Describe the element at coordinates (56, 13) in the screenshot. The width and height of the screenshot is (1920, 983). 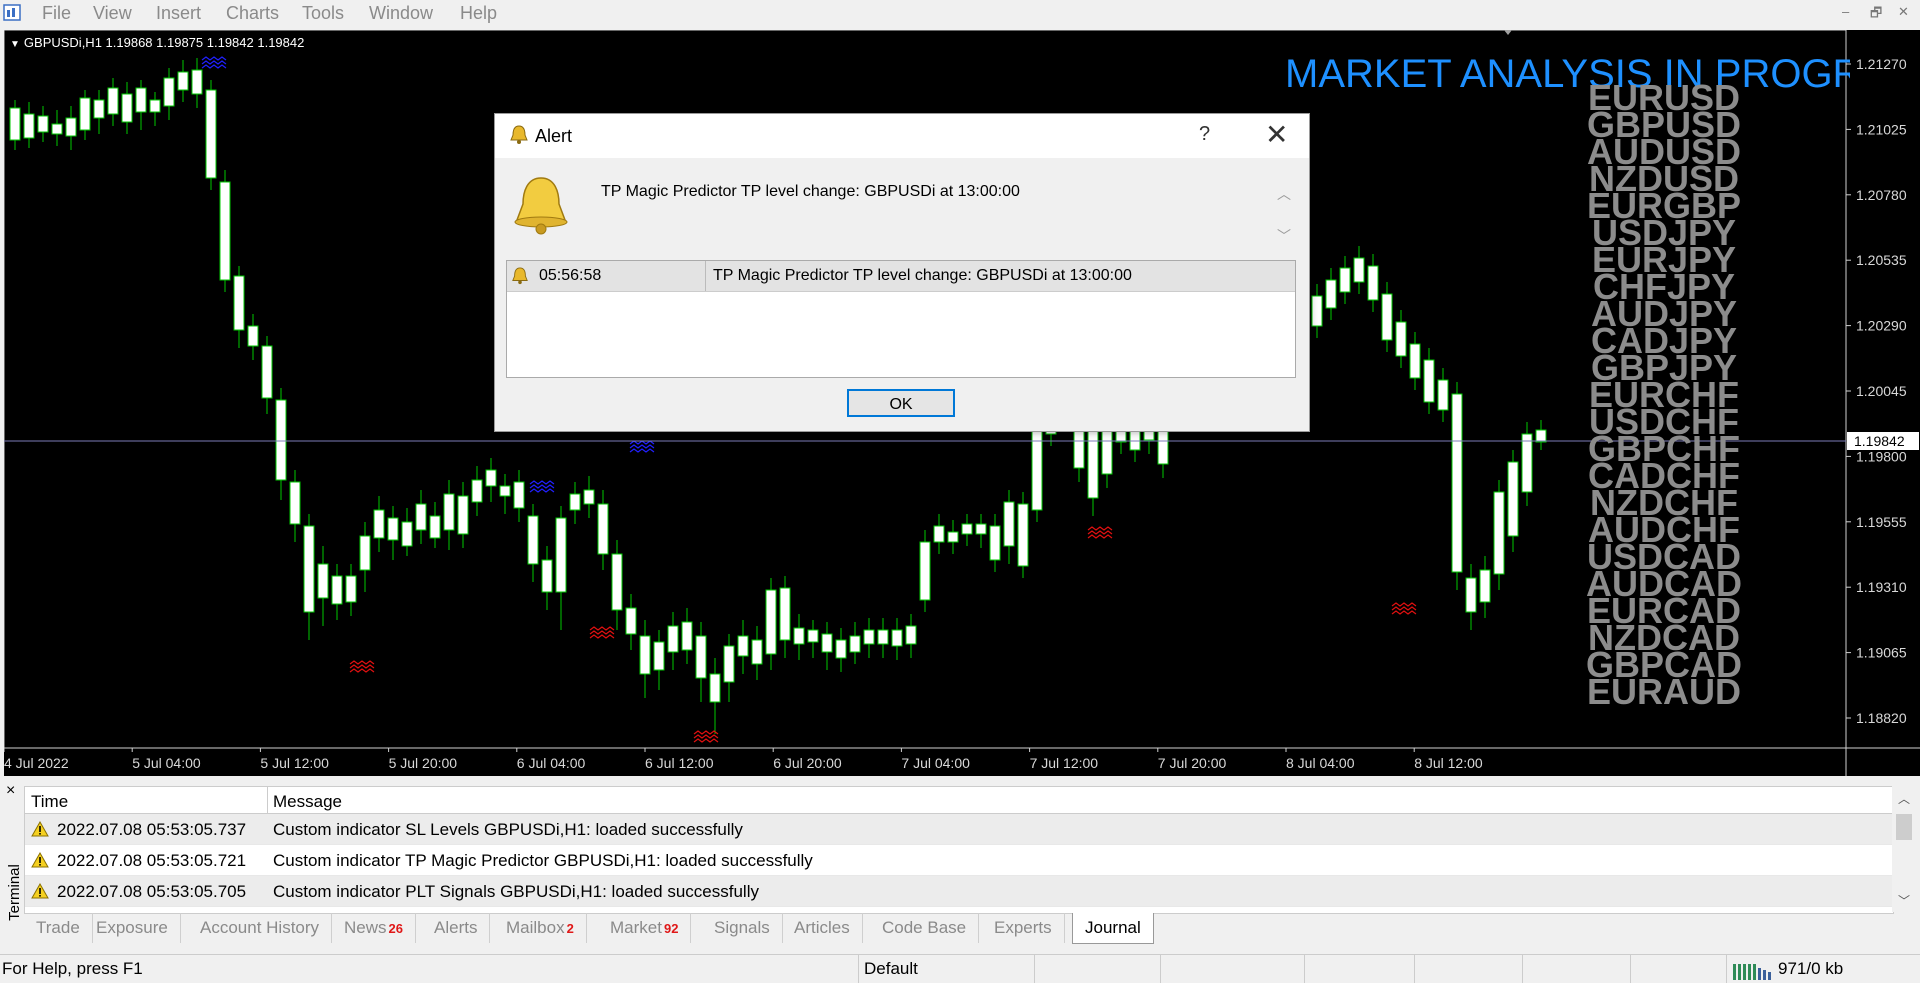
I see `menu-file: File` at that location.